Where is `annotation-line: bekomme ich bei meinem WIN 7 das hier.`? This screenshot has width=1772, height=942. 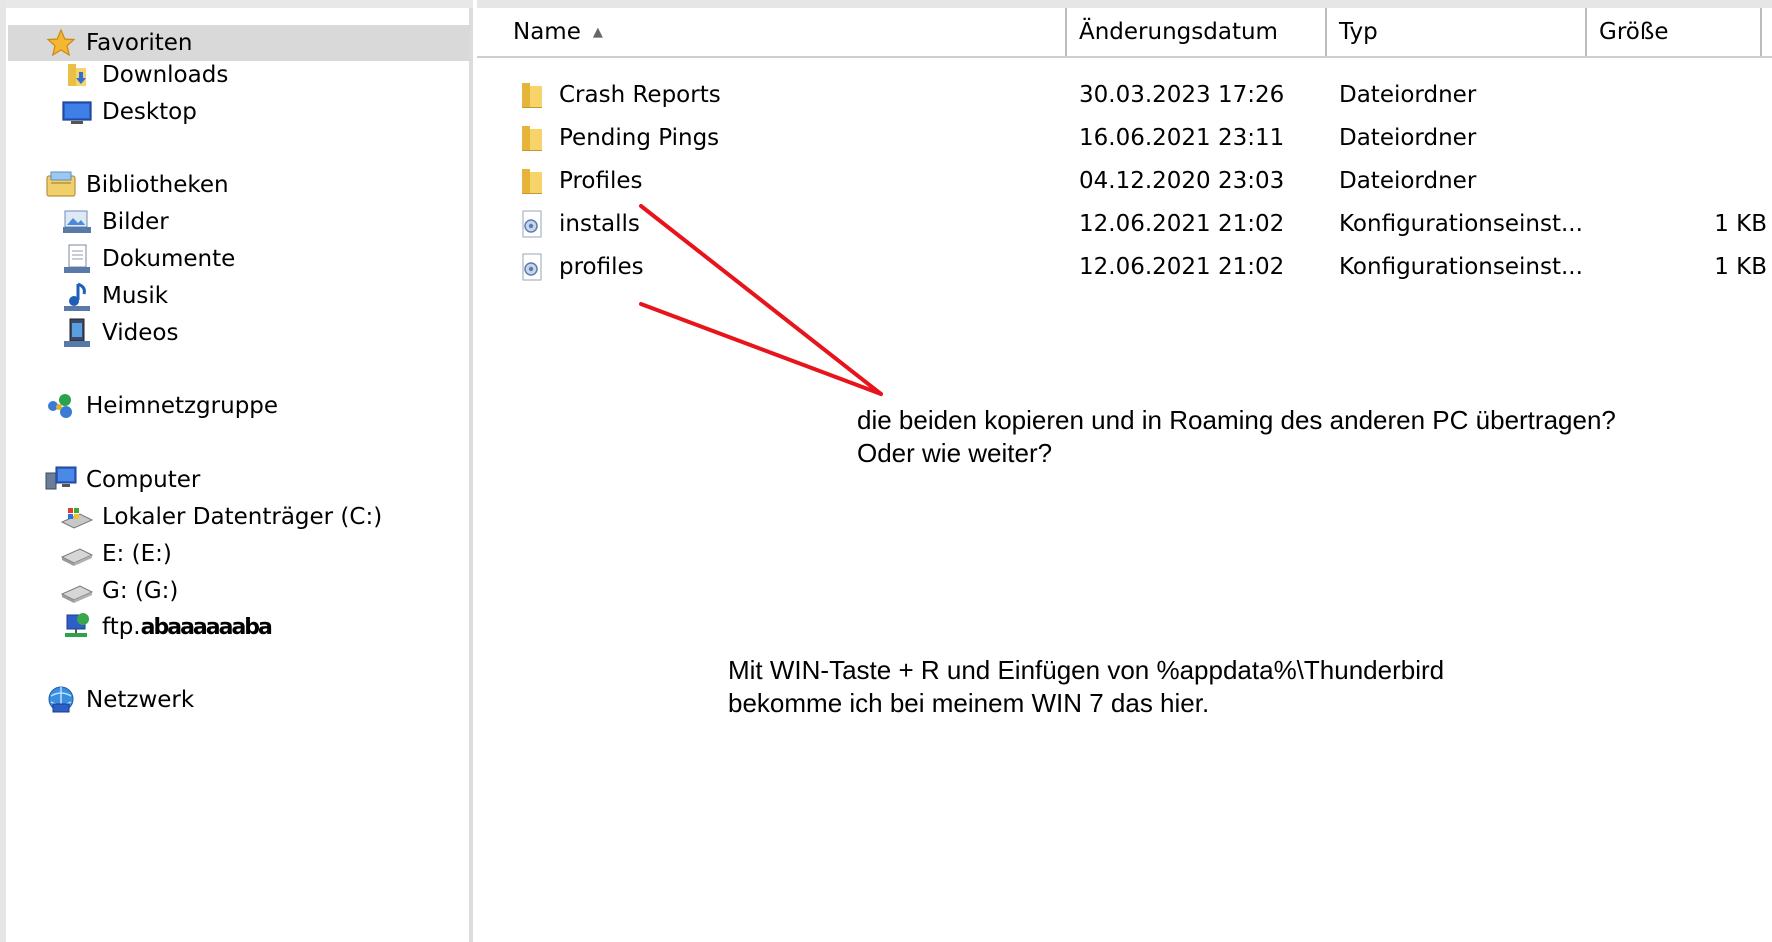 annotation-line: bekomme ich bei meinem WIN 7 das hier. is located at coordinates (969, 703).